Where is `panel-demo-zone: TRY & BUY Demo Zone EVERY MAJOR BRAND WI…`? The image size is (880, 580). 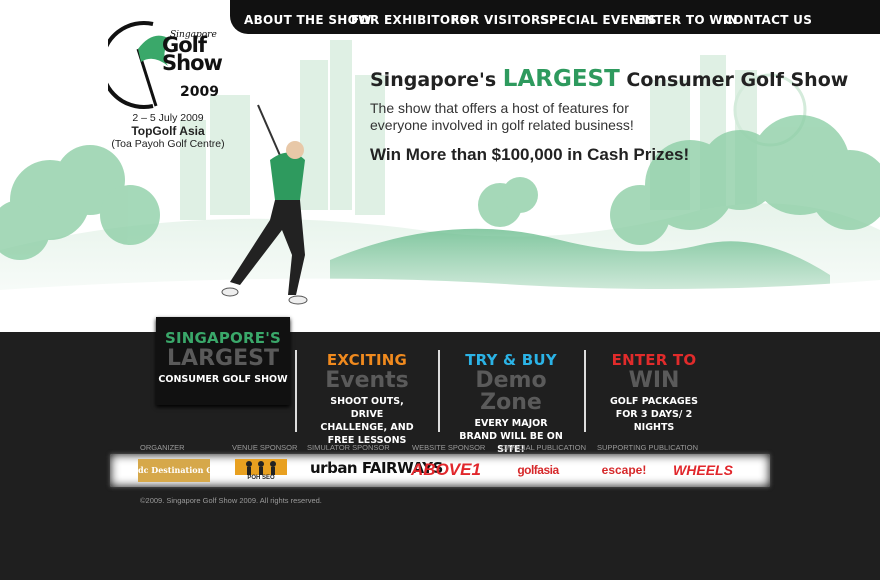
panel-demo-zone: TRY & BUY Demo Zone EVERY MAJOR BRAND WI… is located at coordinates (511, 403).